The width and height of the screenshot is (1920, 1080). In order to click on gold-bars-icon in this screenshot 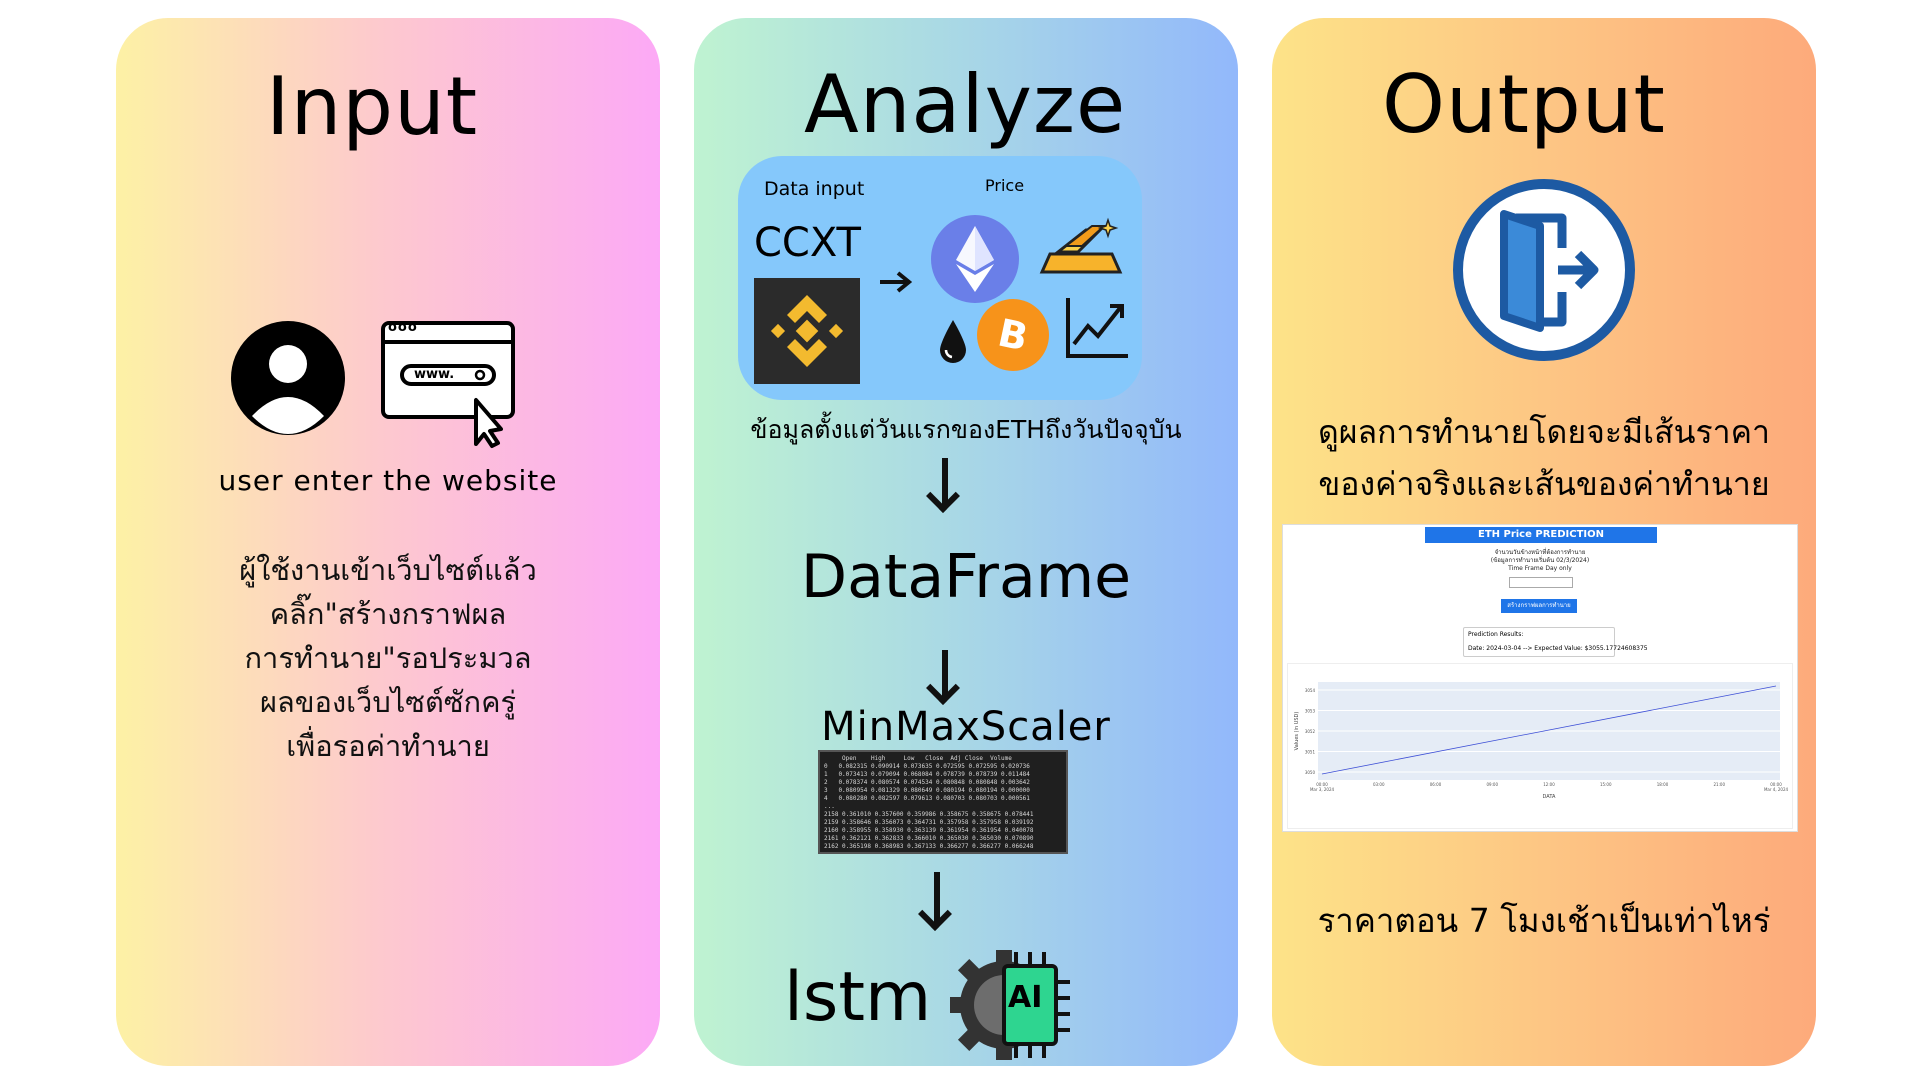, I will do `click(1081, 245)`.